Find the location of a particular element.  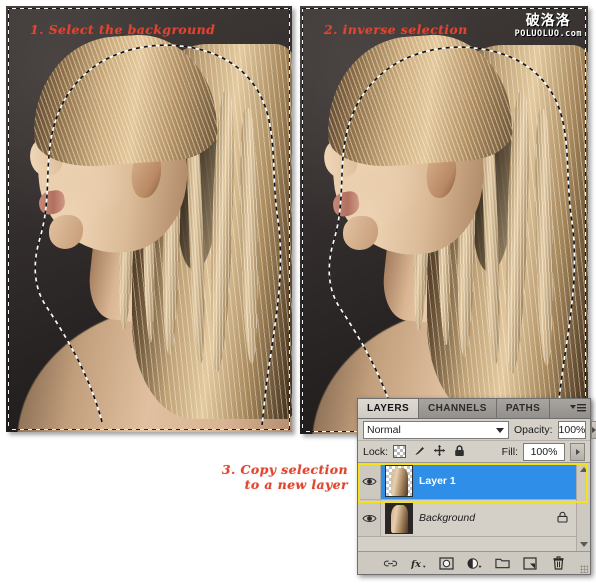

panel-menu-icon is located at coordinates (578, 408).